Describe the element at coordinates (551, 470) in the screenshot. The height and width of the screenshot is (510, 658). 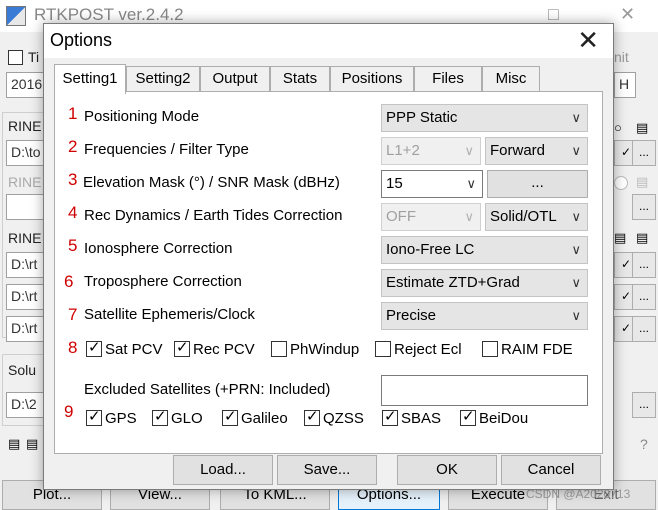
I see `cancel-button: Cancel` at that location.